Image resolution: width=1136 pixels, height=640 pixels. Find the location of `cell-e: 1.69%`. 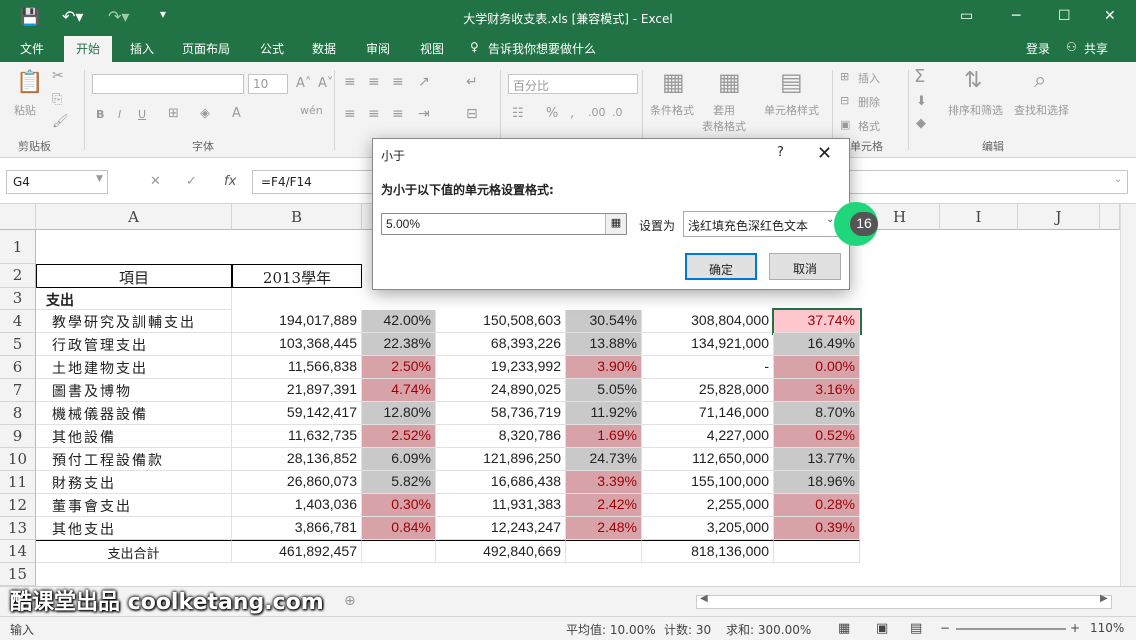

cell-e: 1.69% is located at coordinates (604, 436).